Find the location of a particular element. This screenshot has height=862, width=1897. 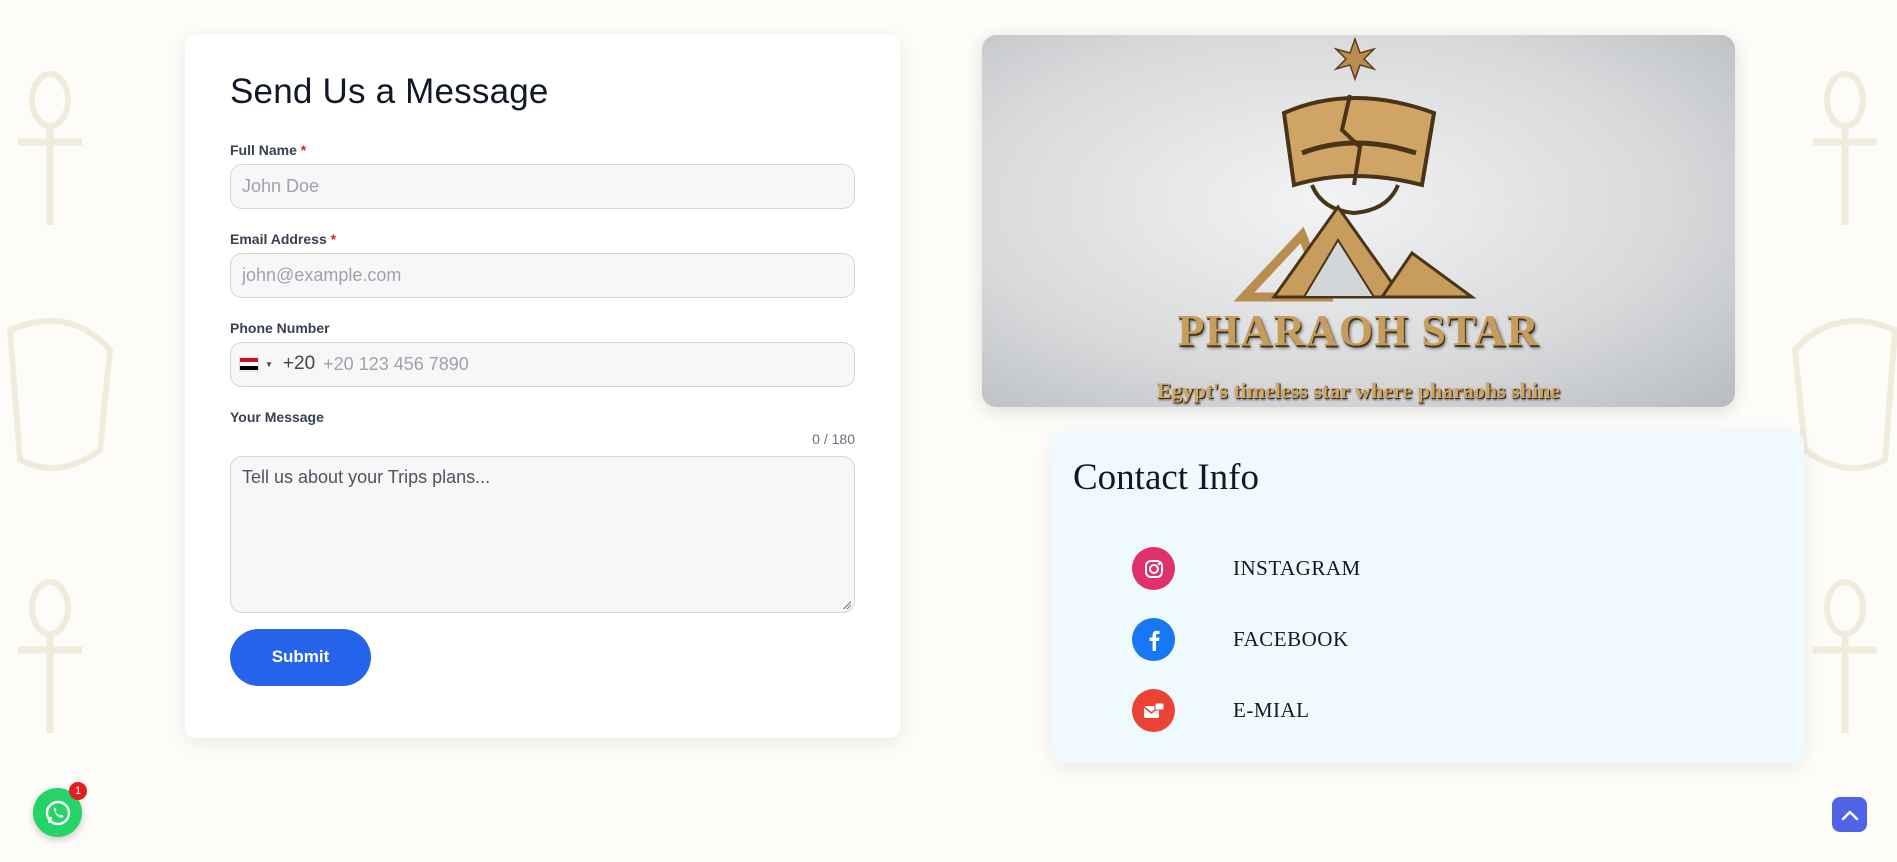

email-label-text: Email Address is located at coordinates (278, 238).